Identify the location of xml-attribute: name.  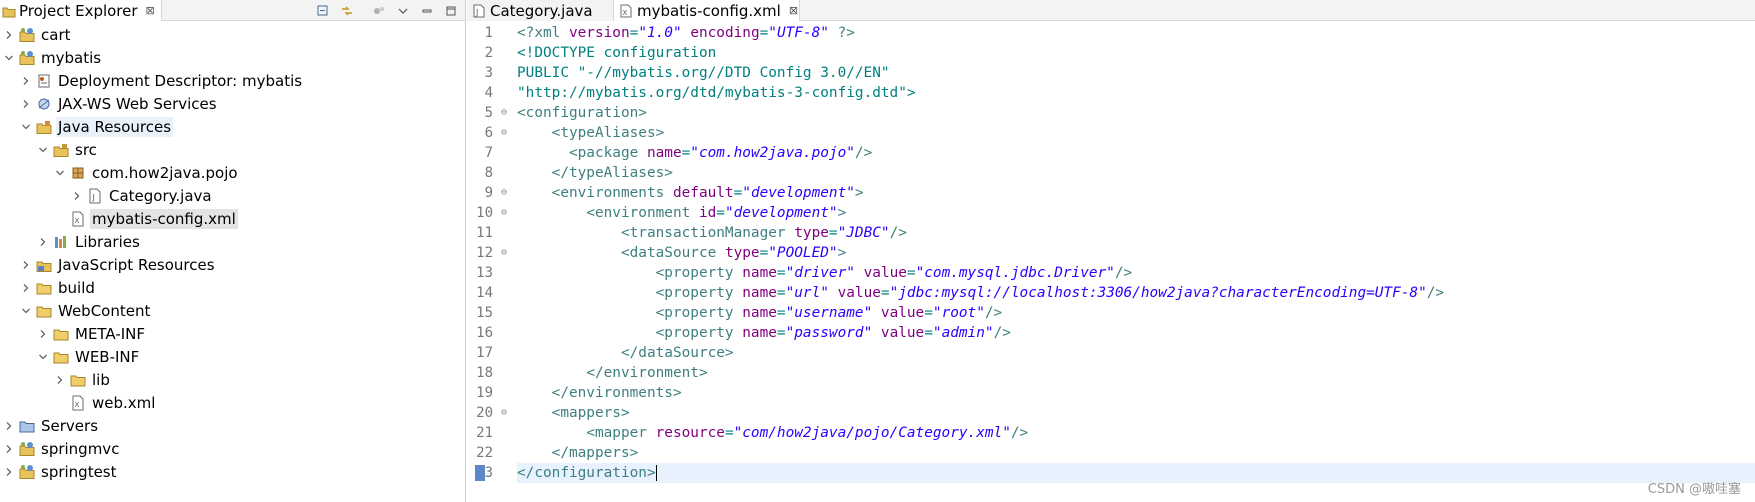
(759, 273).